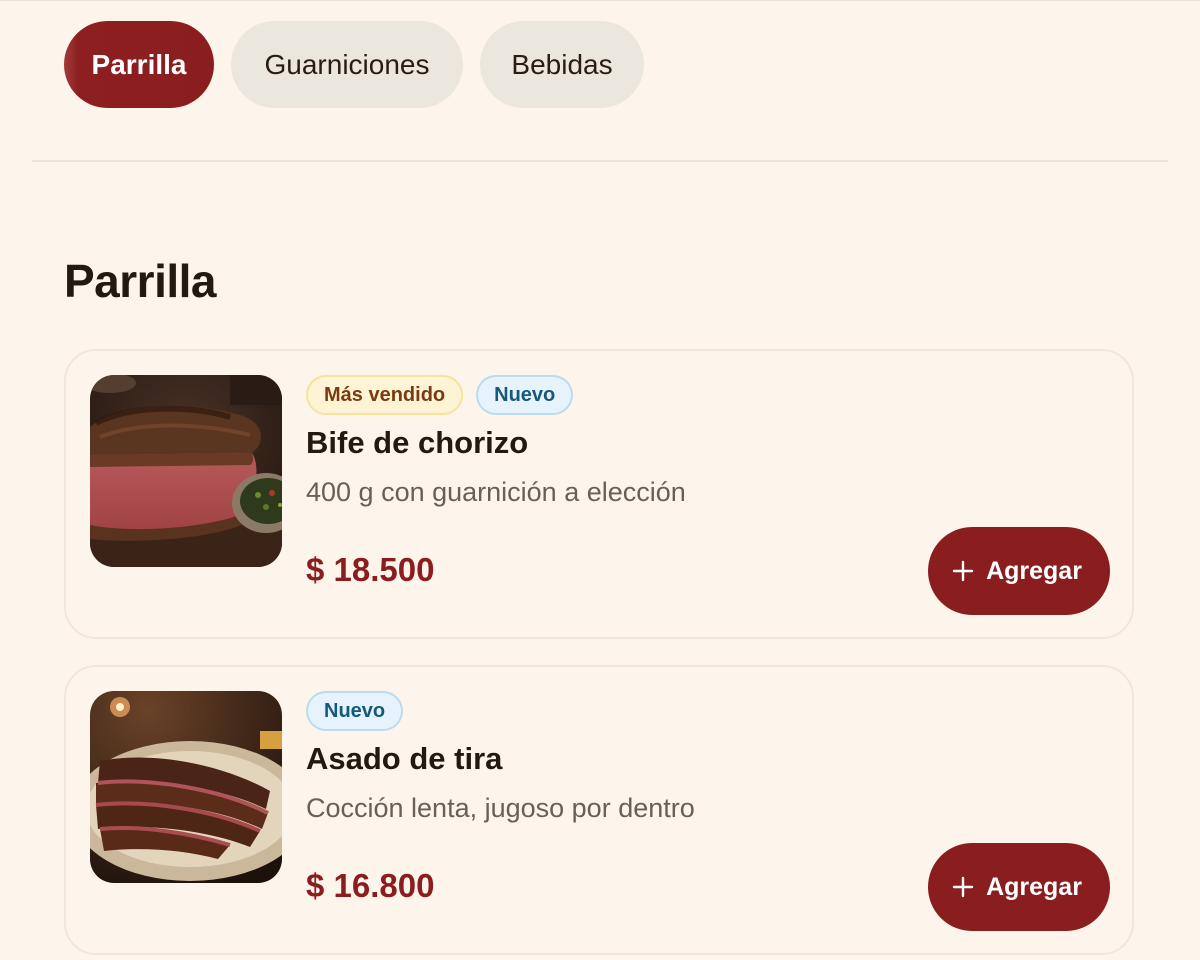  I want to click on badges: Nuevo, so click(355, 711).